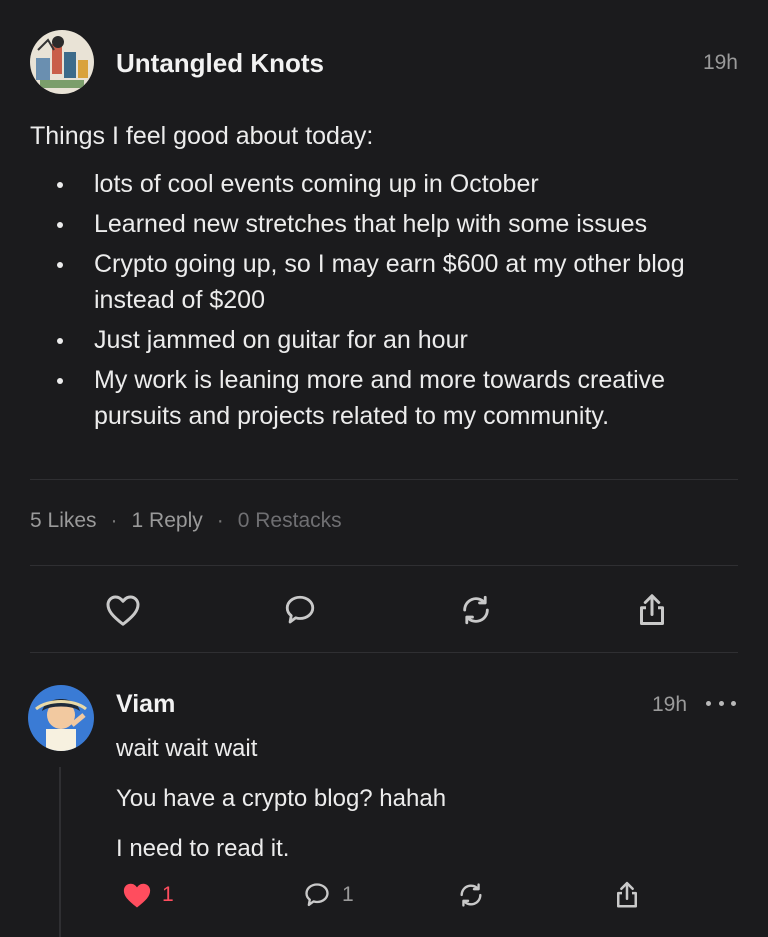 This screenshot has height=937, width=768. I want to click on more-horizontal-icon, so click(721, 703).